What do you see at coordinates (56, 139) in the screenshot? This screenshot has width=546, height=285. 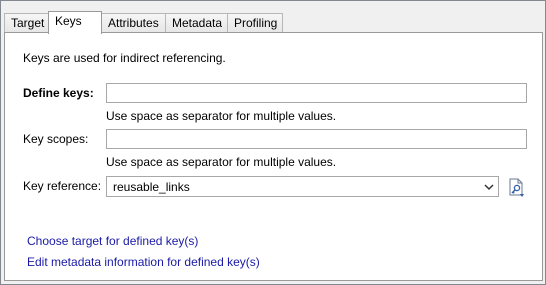 I see `key-scopes-label: Key scopes:` at bounding box center [56, 139].